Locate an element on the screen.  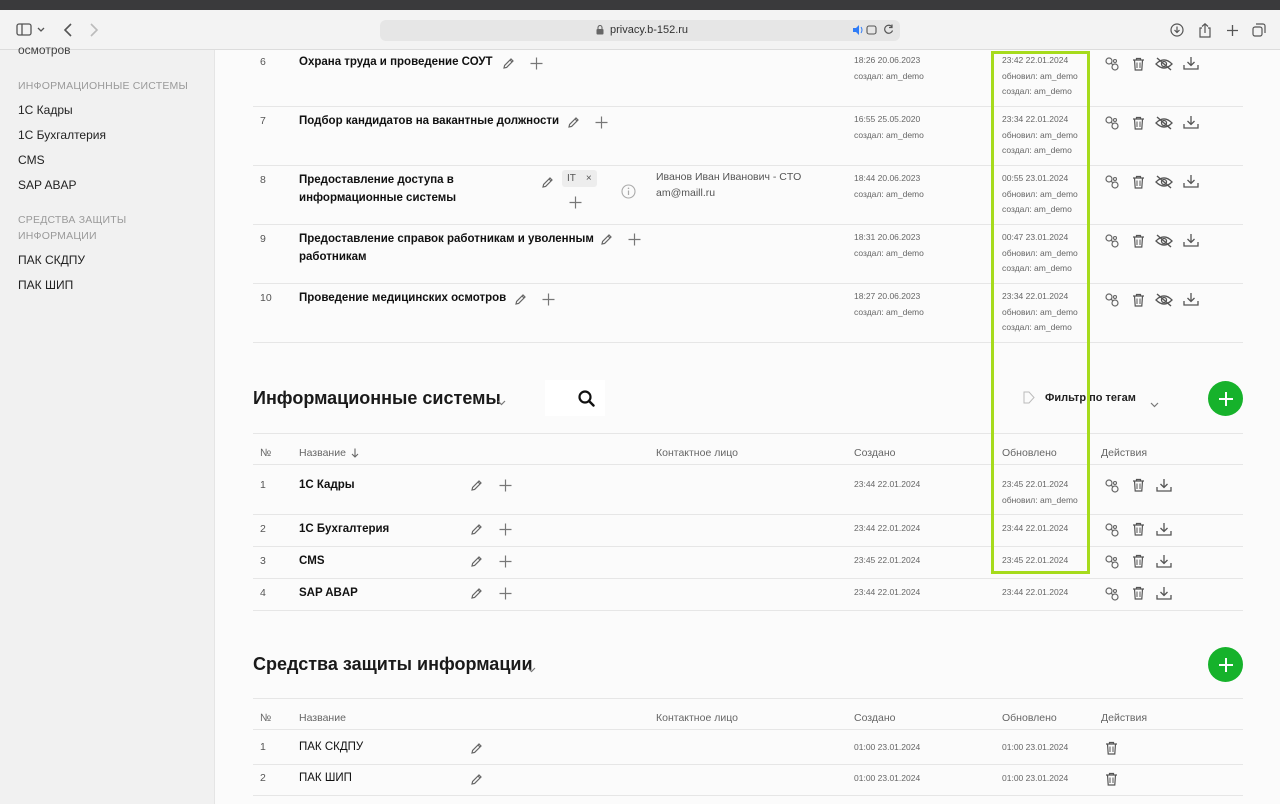
row-name: Подбор кандидатов на вакантные должности is located at coordinates (429, 121).